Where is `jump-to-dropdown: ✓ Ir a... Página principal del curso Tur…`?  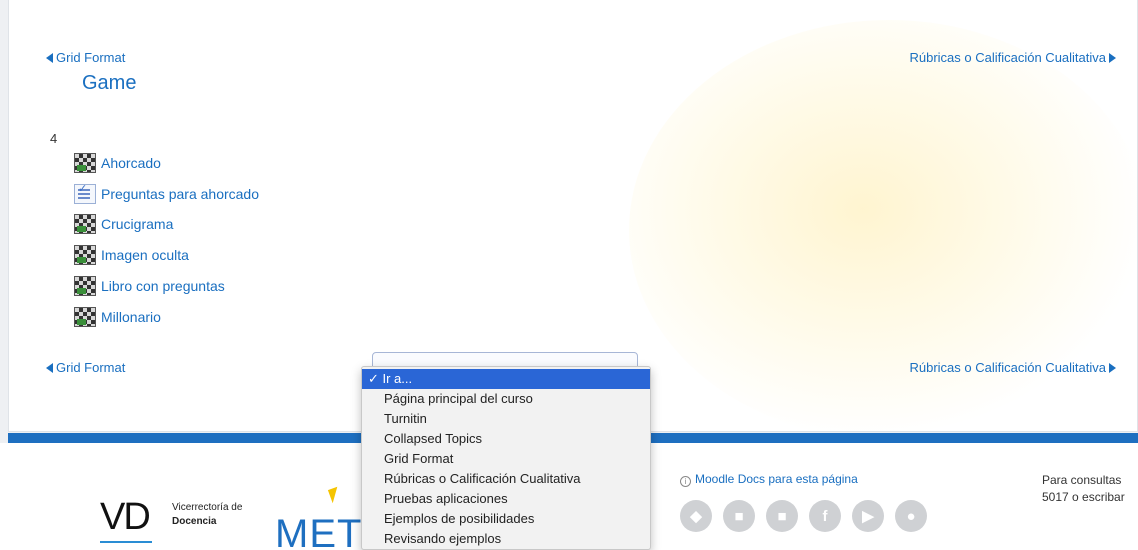 jump-to-dropdown: ✓ Ir a... Página principal del curso Tur… is located at coordinates (506, 458).